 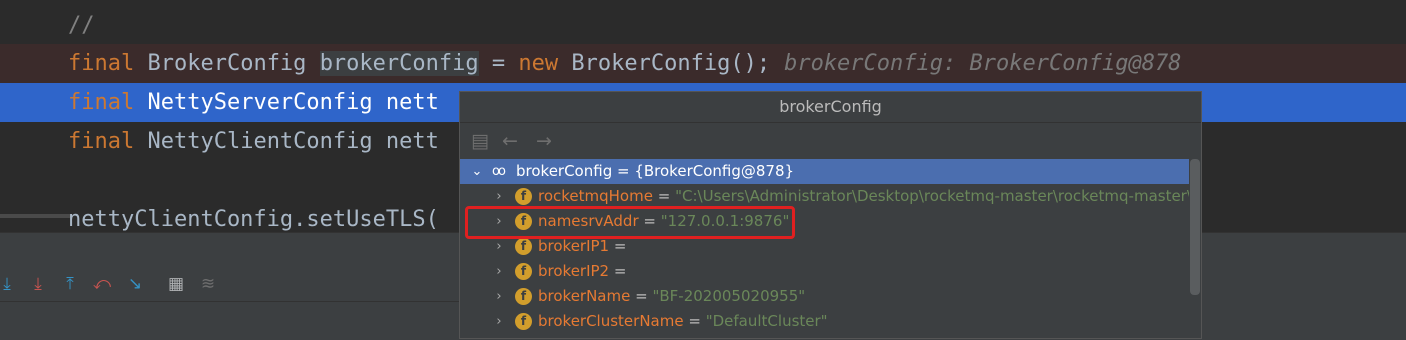 What do you see at coordinates (480, 141) in the screenshot?
I see `bookmark-icon: ▤` at bounding box center [480, 141].